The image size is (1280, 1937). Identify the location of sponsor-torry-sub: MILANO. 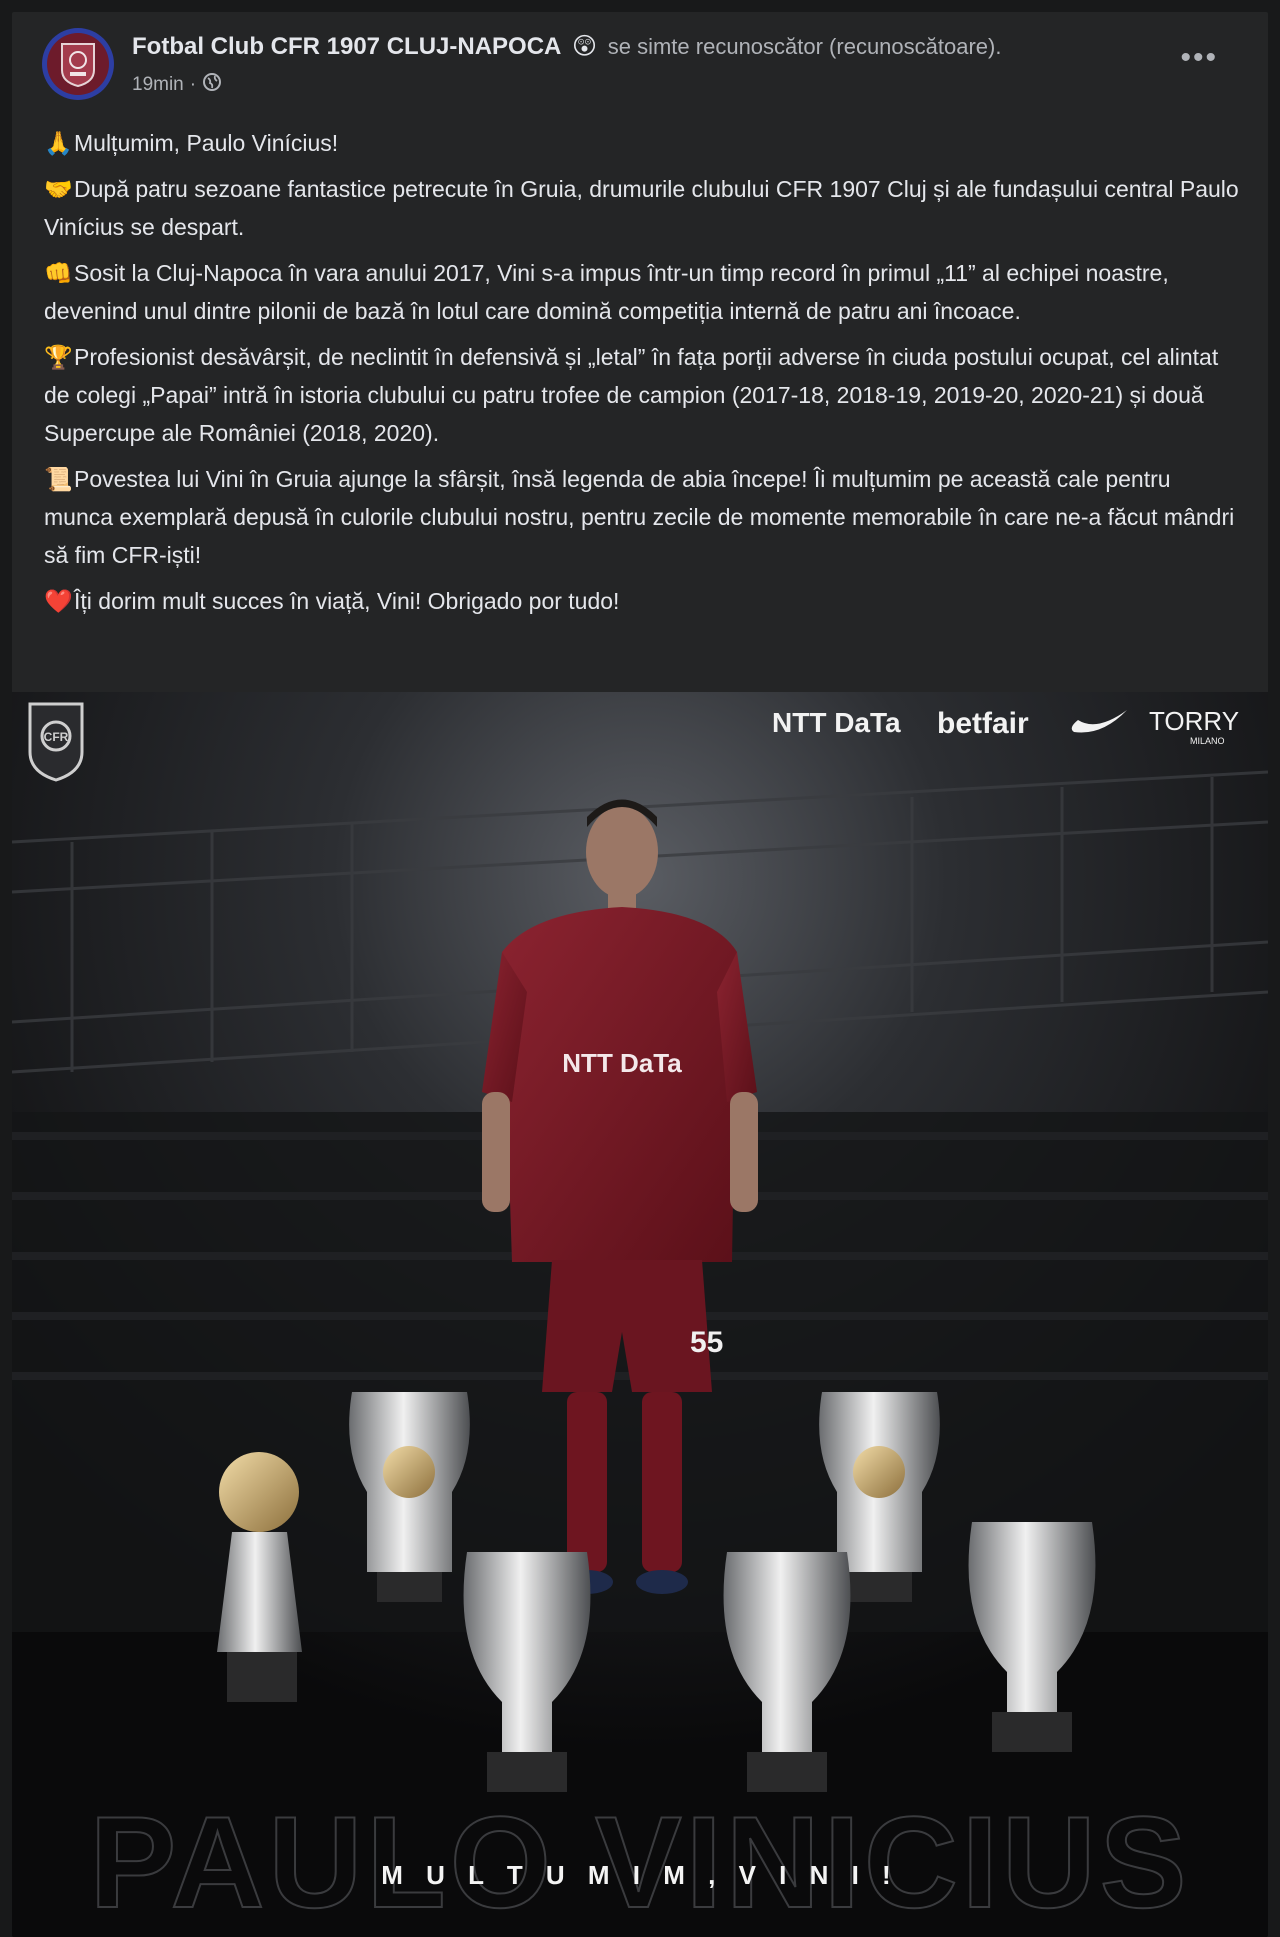
(1207, 741).